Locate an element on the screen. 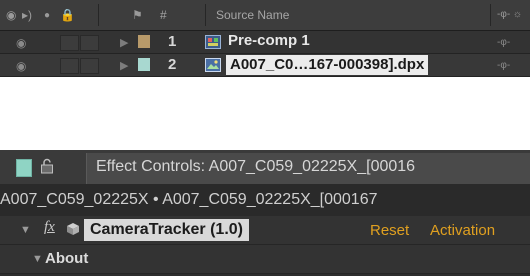 This screenshot has width=530, height=276. composition-color-swatch is located at coordinates (24, 168).